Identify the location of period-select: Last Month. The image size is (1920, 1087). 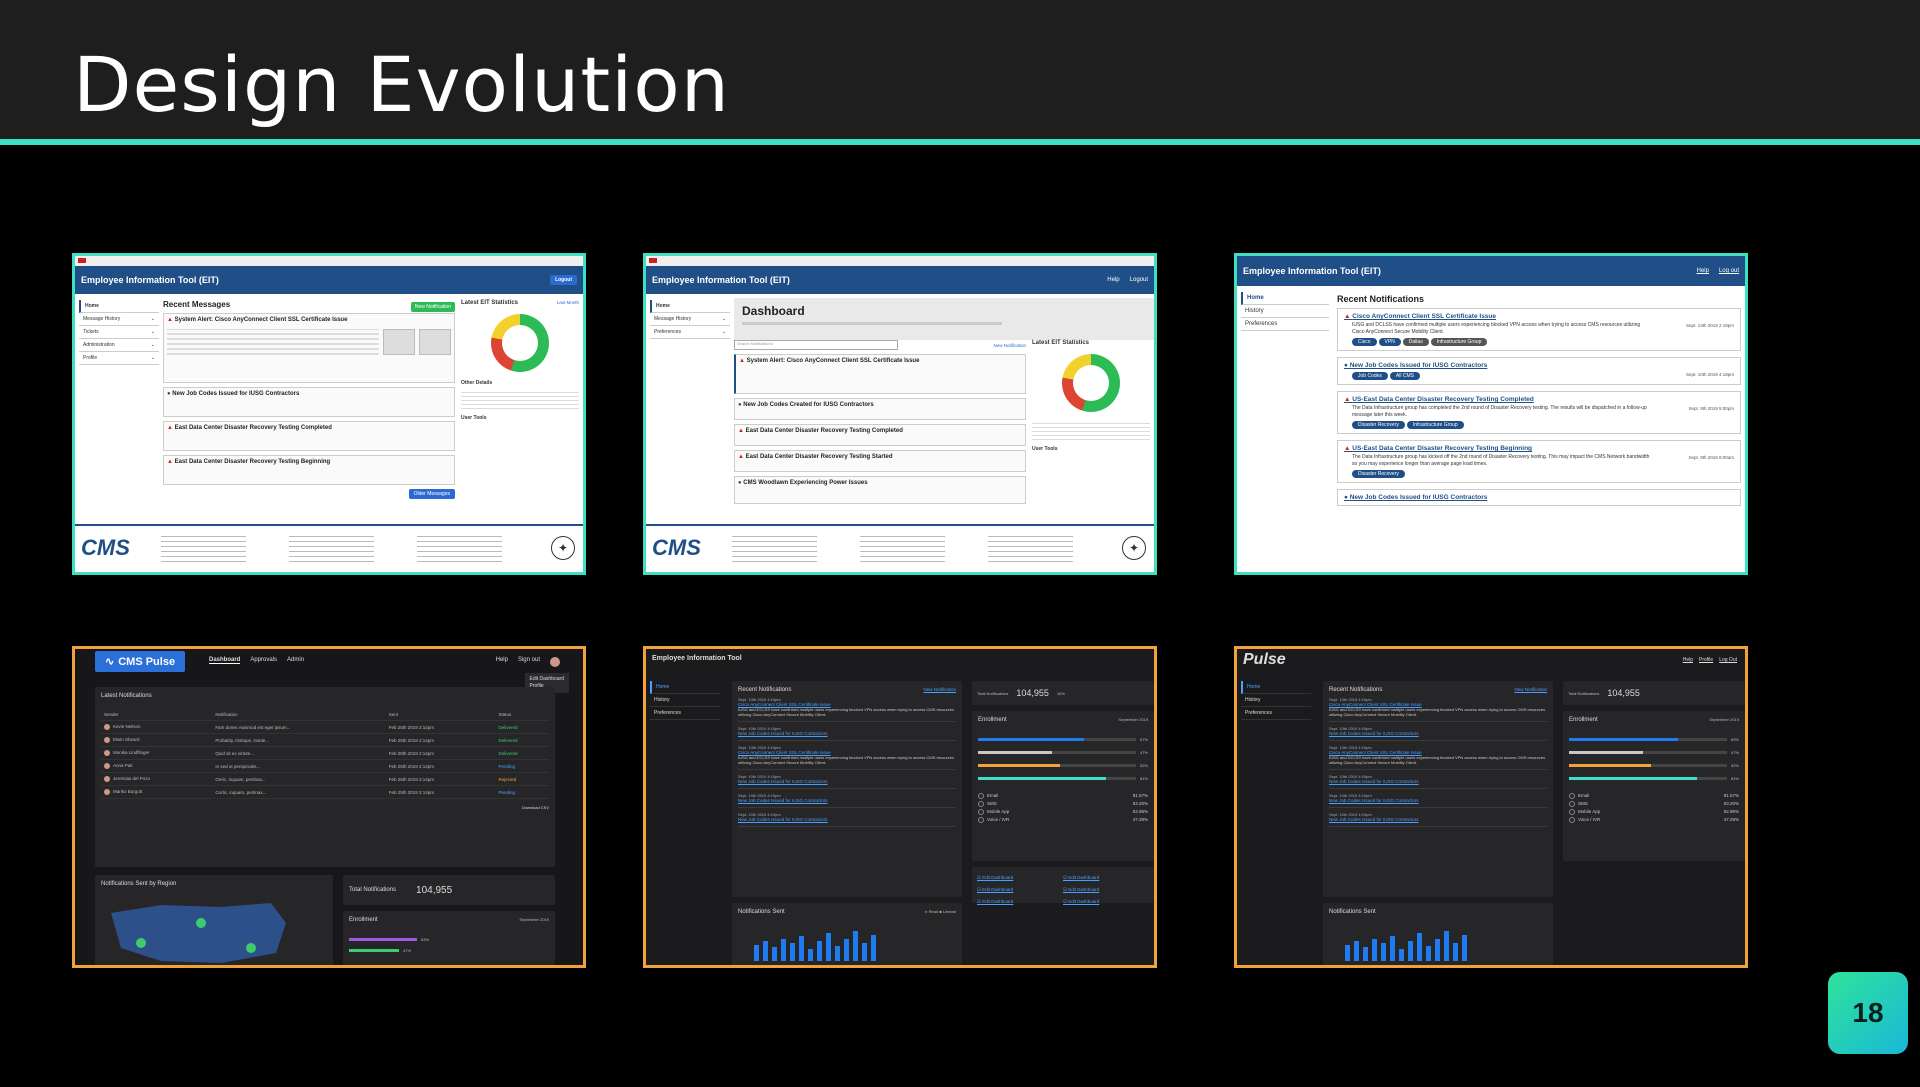
(568, 303).